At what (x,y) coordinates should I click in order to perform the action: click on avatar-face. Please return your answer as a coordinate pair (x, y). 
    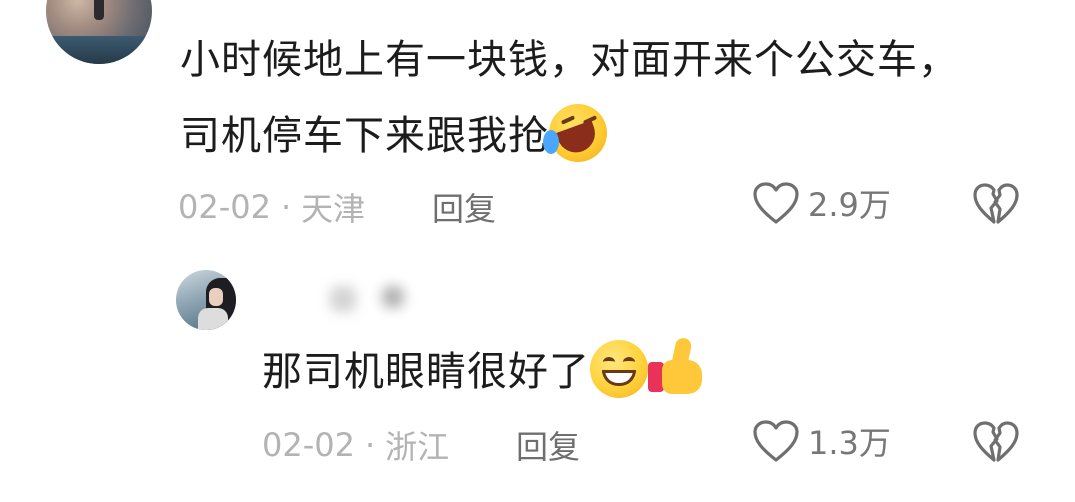
    Looking at the image, I should click on (216, 297).